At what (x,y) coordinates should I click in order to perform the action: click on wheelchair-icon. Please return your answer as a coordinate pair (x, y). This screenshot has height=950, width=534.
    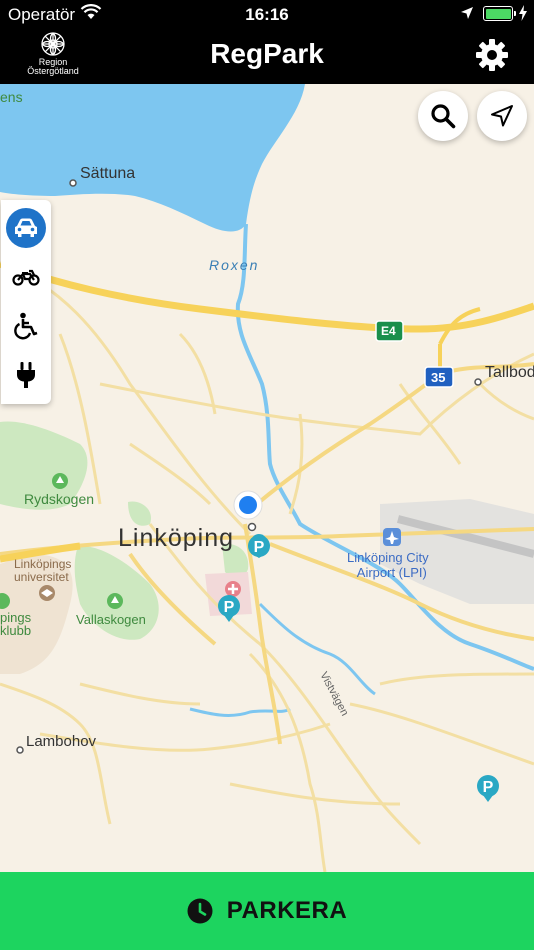
    Looking at the image, I should click on (26, 326).